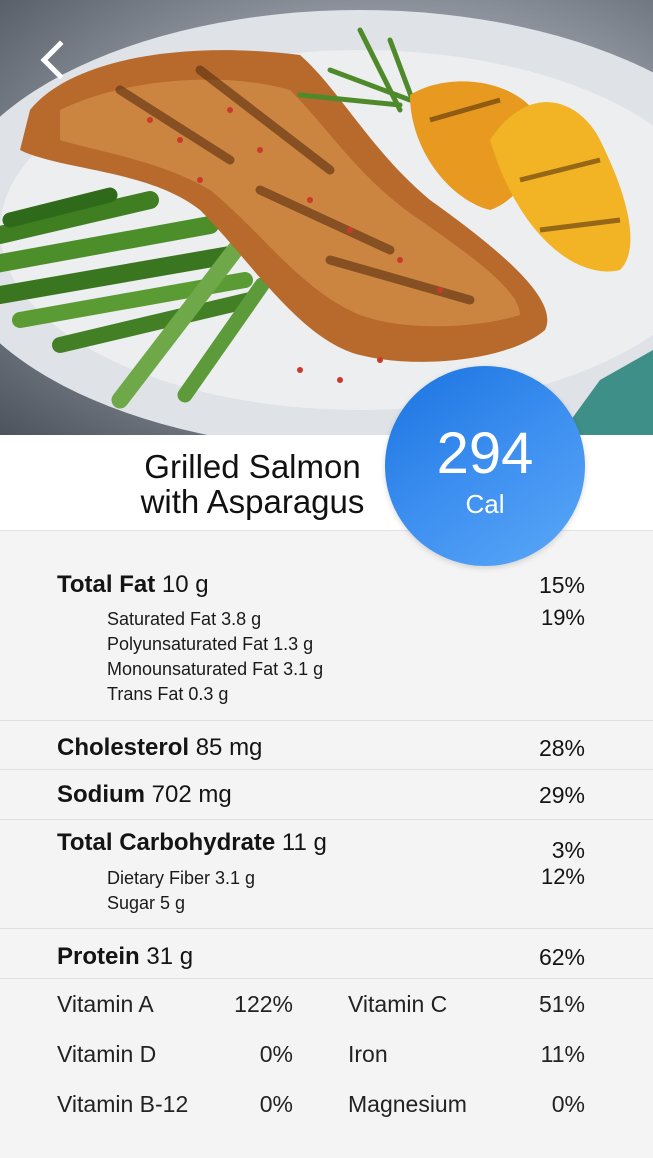 The height and width of the screenshot is (1158, 653). What do you see at coordinates (568, 850) in the screenshot?
I see `carbohydrate-pct: 3%` at bounding box center [568, 850].